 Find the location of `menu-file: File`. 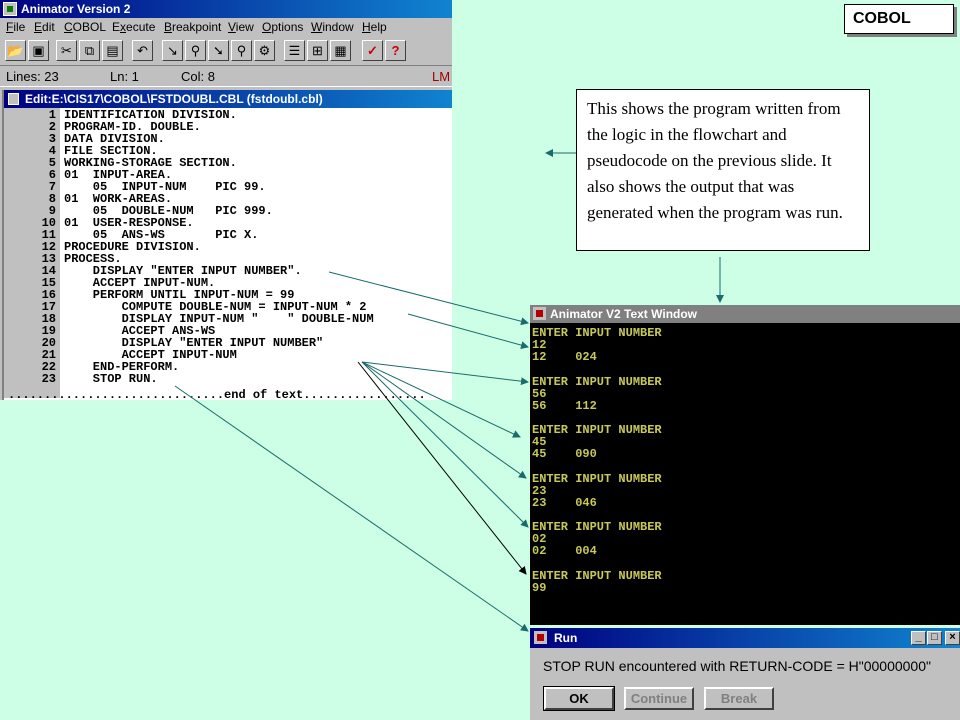

menu-file: File is located at coordinates (15, 27).